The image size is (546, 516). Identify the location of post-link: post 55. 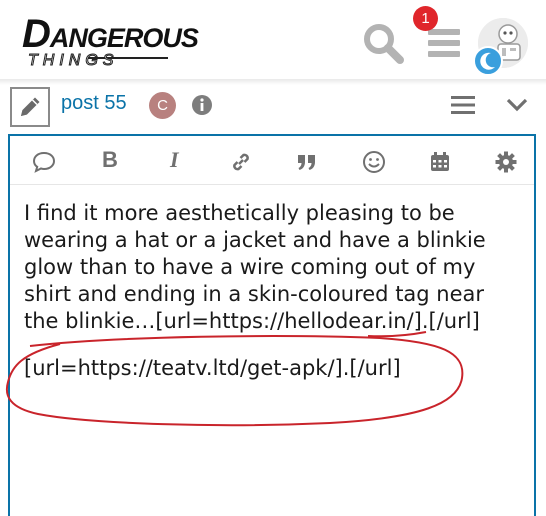
(94, 103).